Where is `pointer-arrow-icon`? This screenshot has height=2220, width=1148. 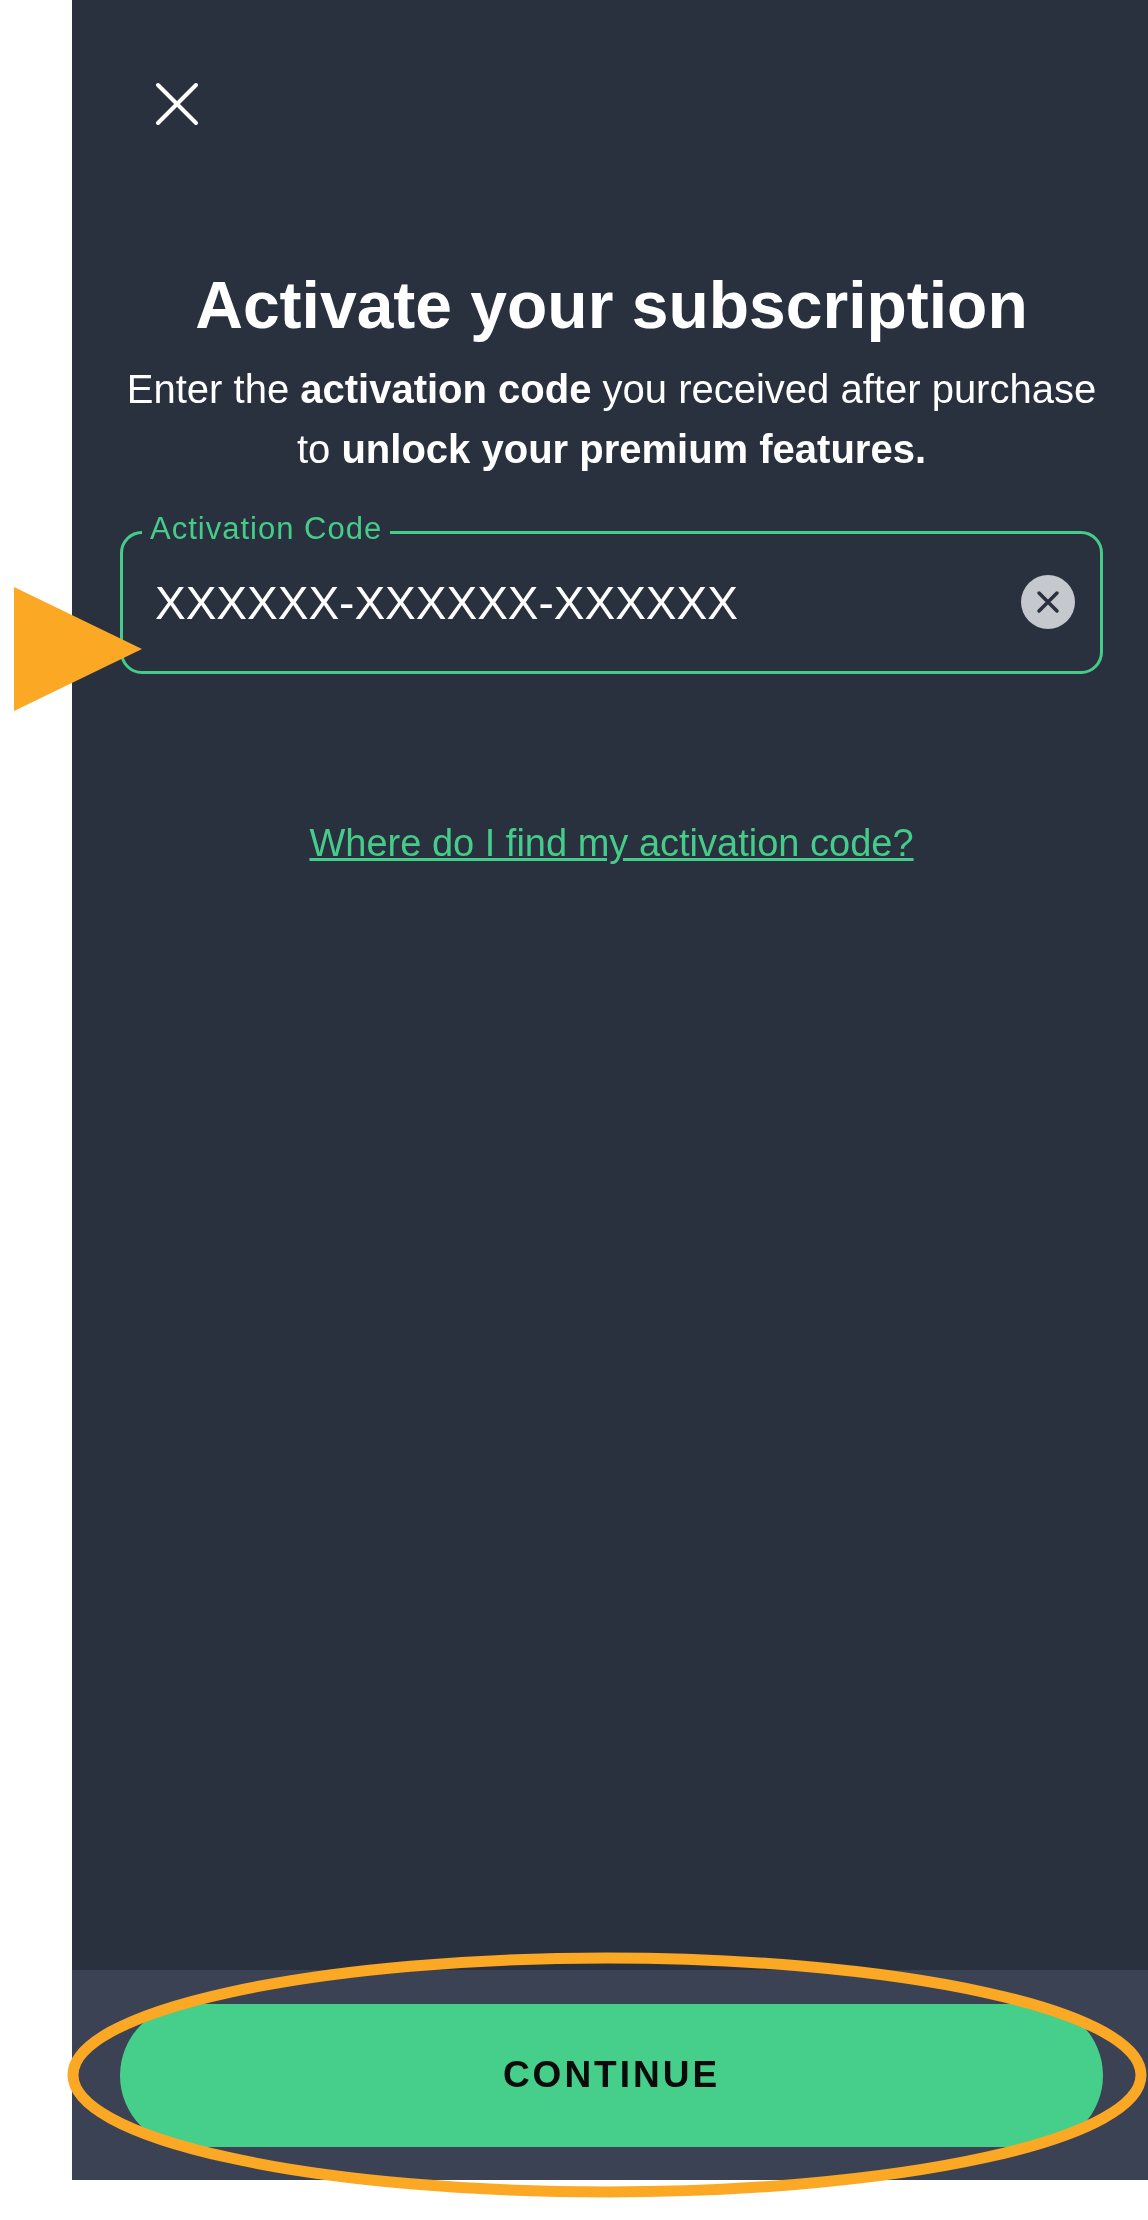 pointer-arrow-icon is located at coordinates (78, 649).